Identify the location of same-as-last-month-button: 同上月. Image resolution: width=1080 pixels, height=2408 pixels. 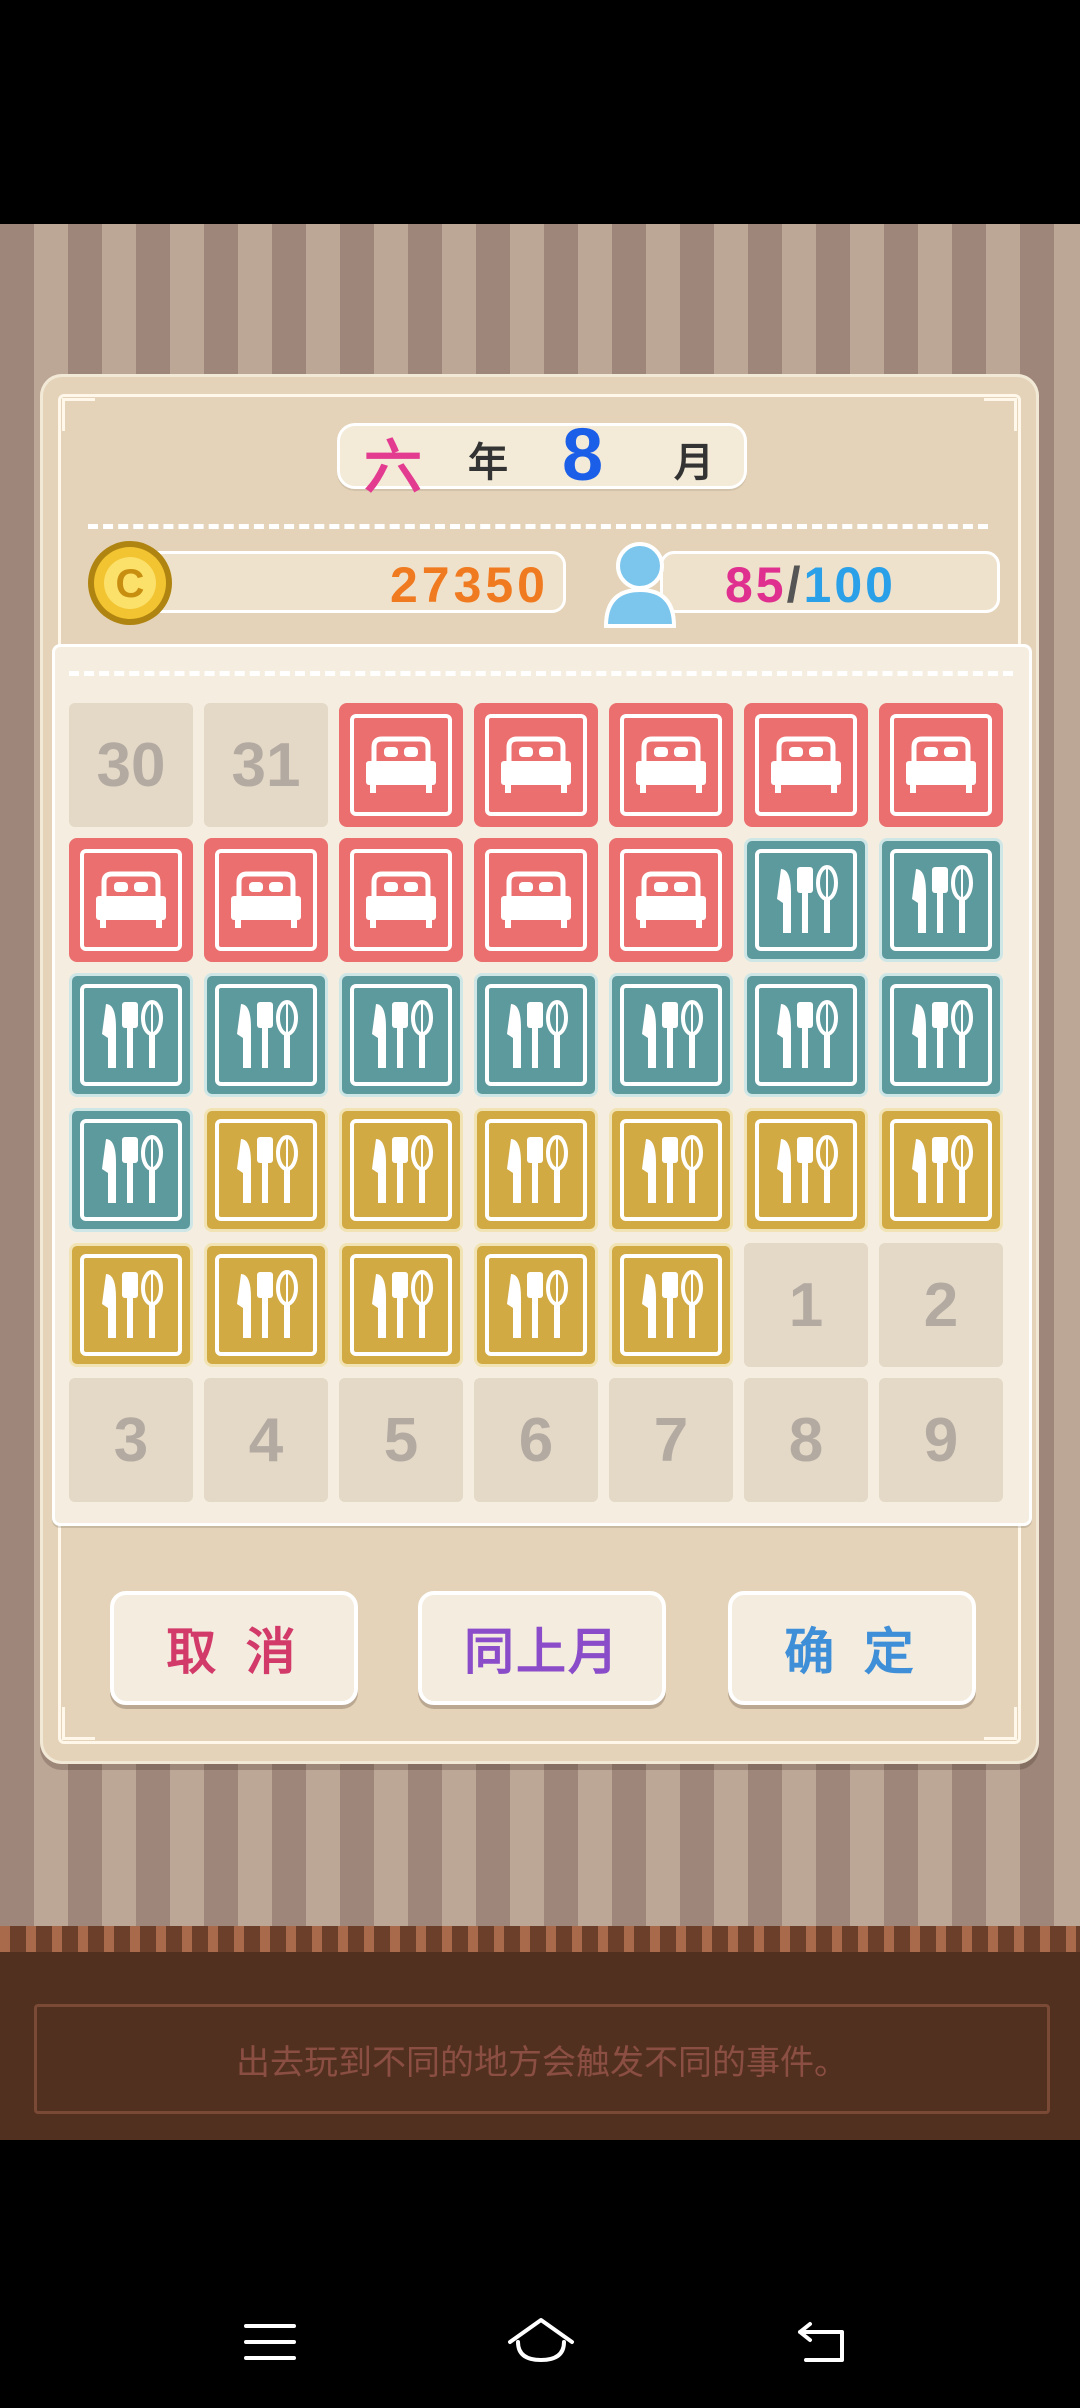
(542, 1648).